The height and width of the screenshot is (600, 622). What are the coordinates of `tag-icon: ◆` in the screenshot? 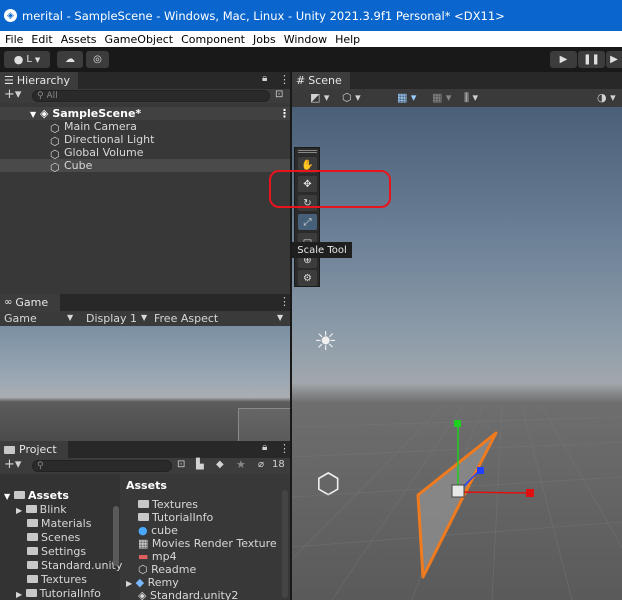 It's located at (220, 464).